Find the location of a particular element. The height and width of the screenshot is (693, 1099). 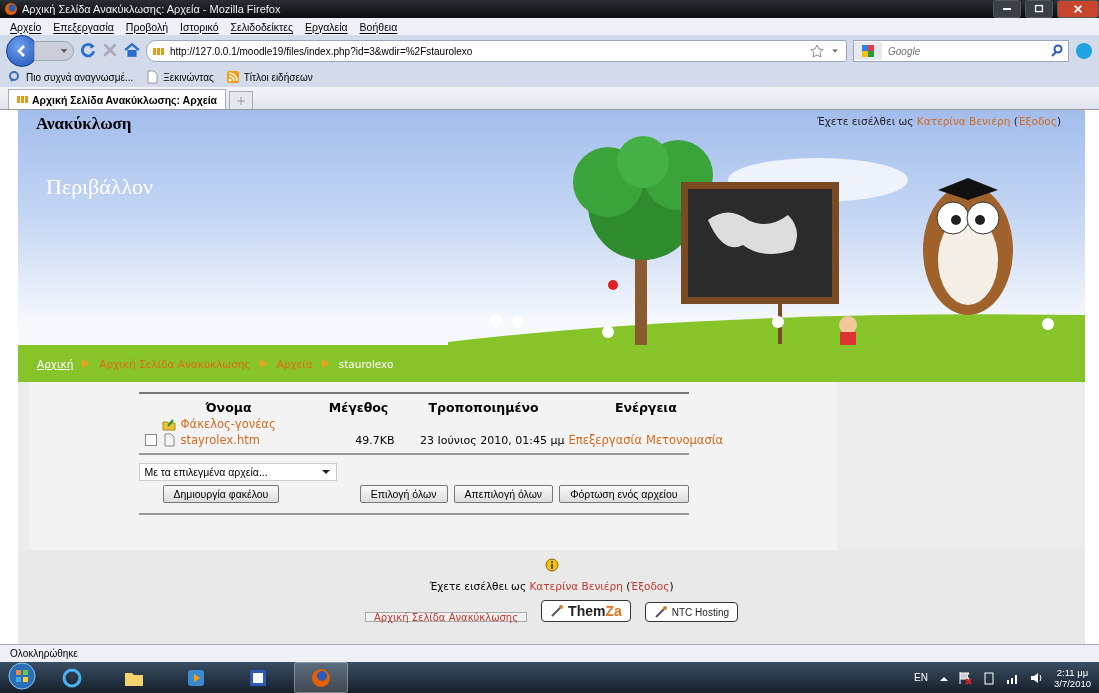

file-icon is located at coordinates (168, 440).